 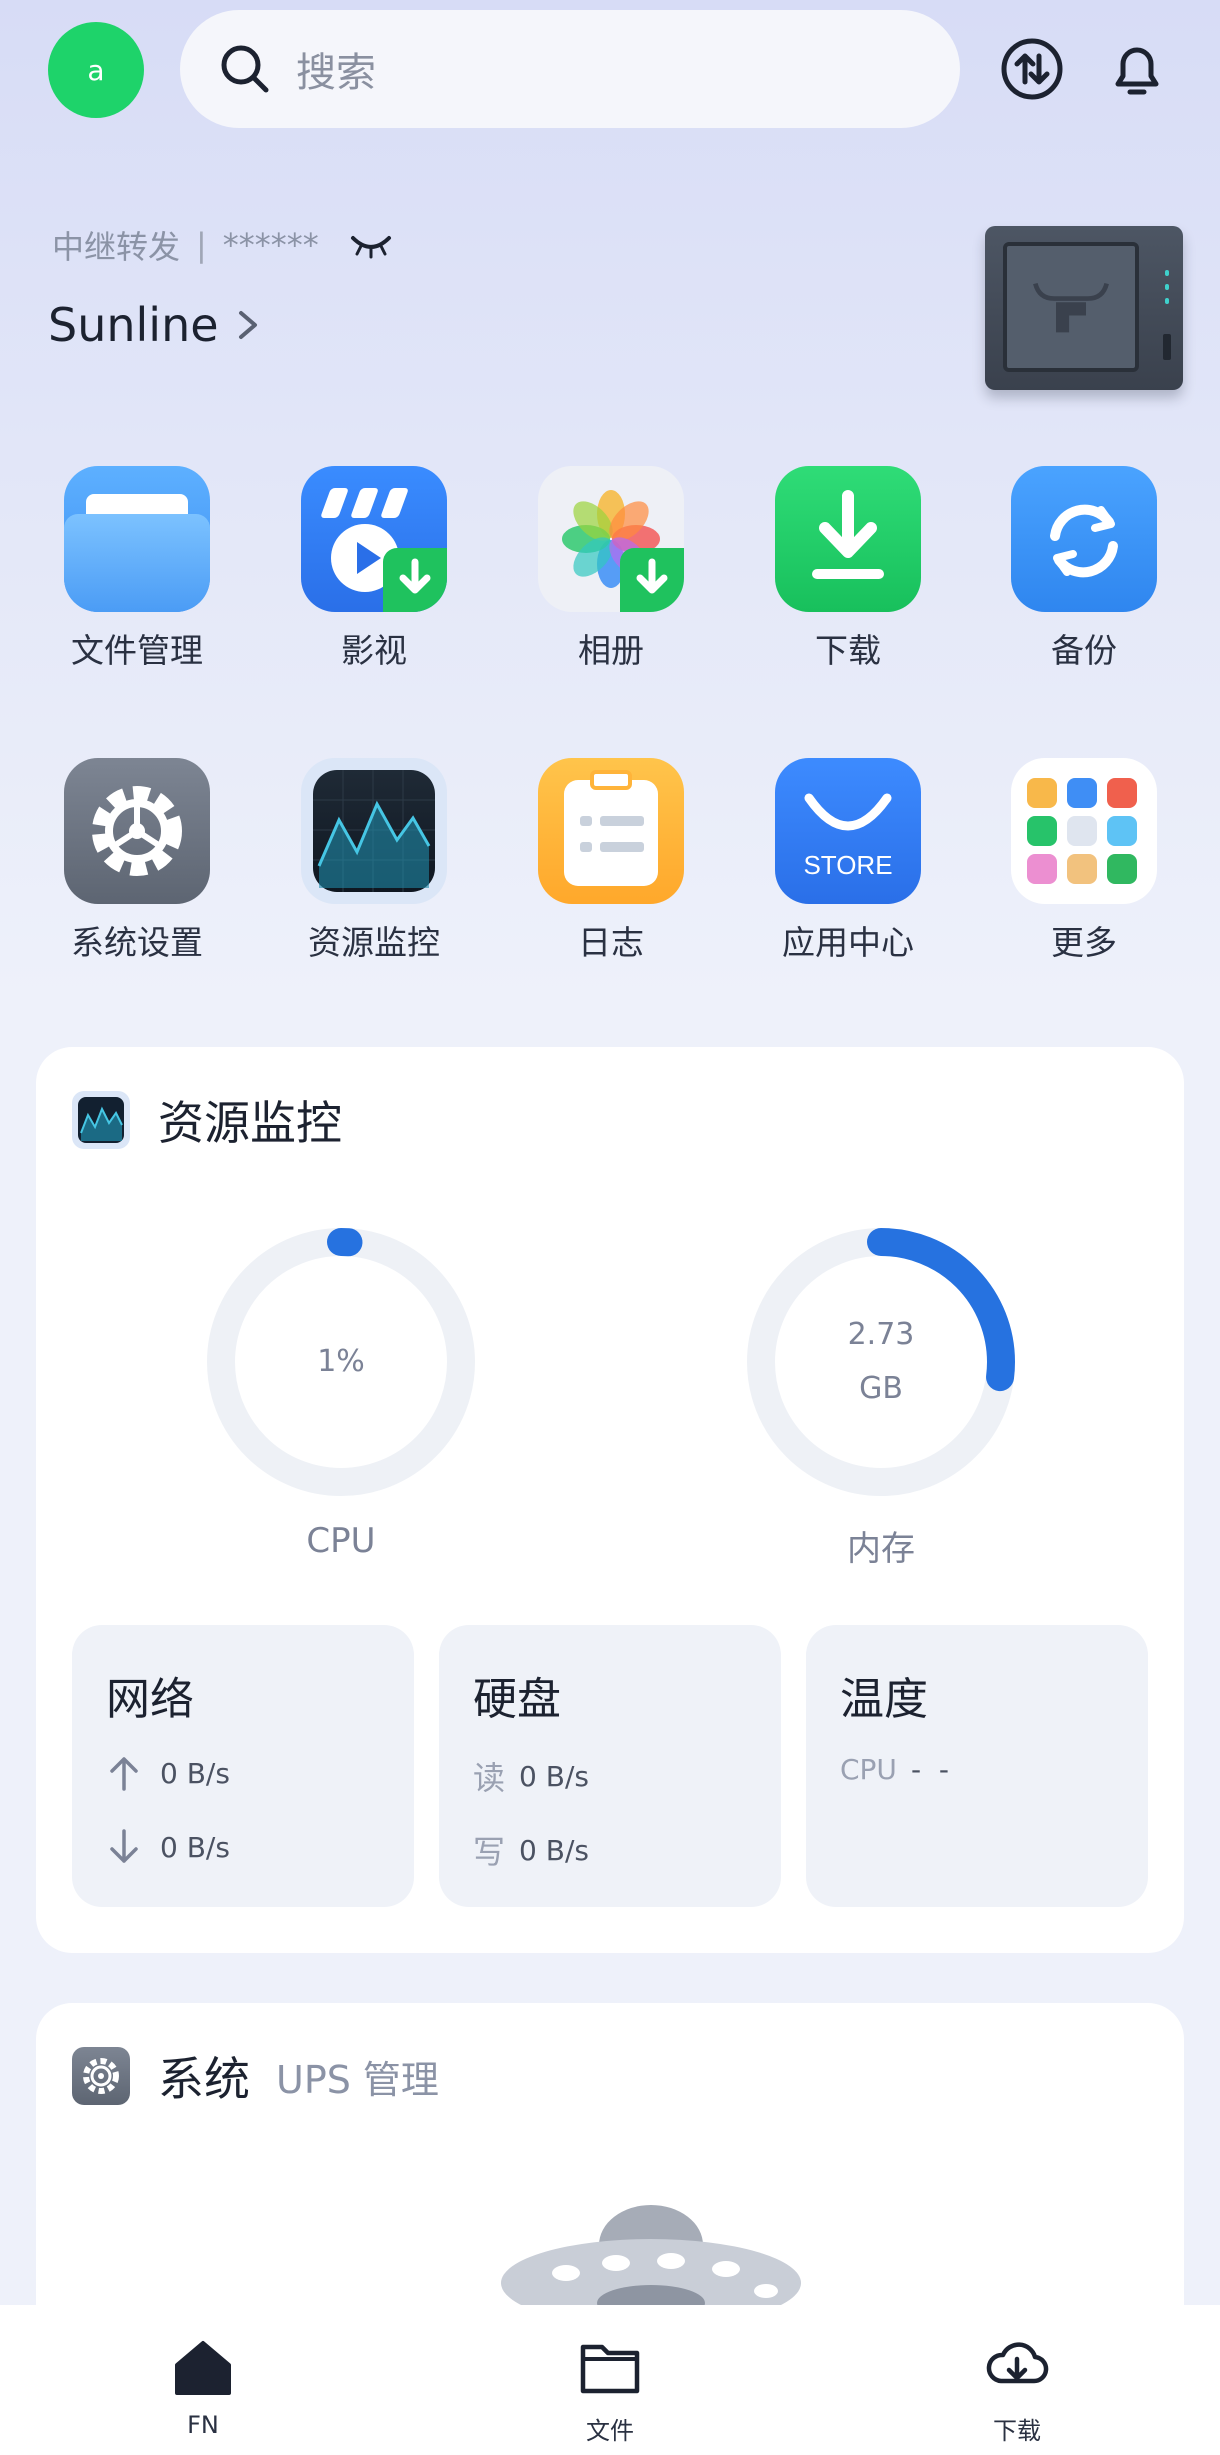 I want to click on cpu-gauge: 1% CPU, so click(x=341, y=1394).